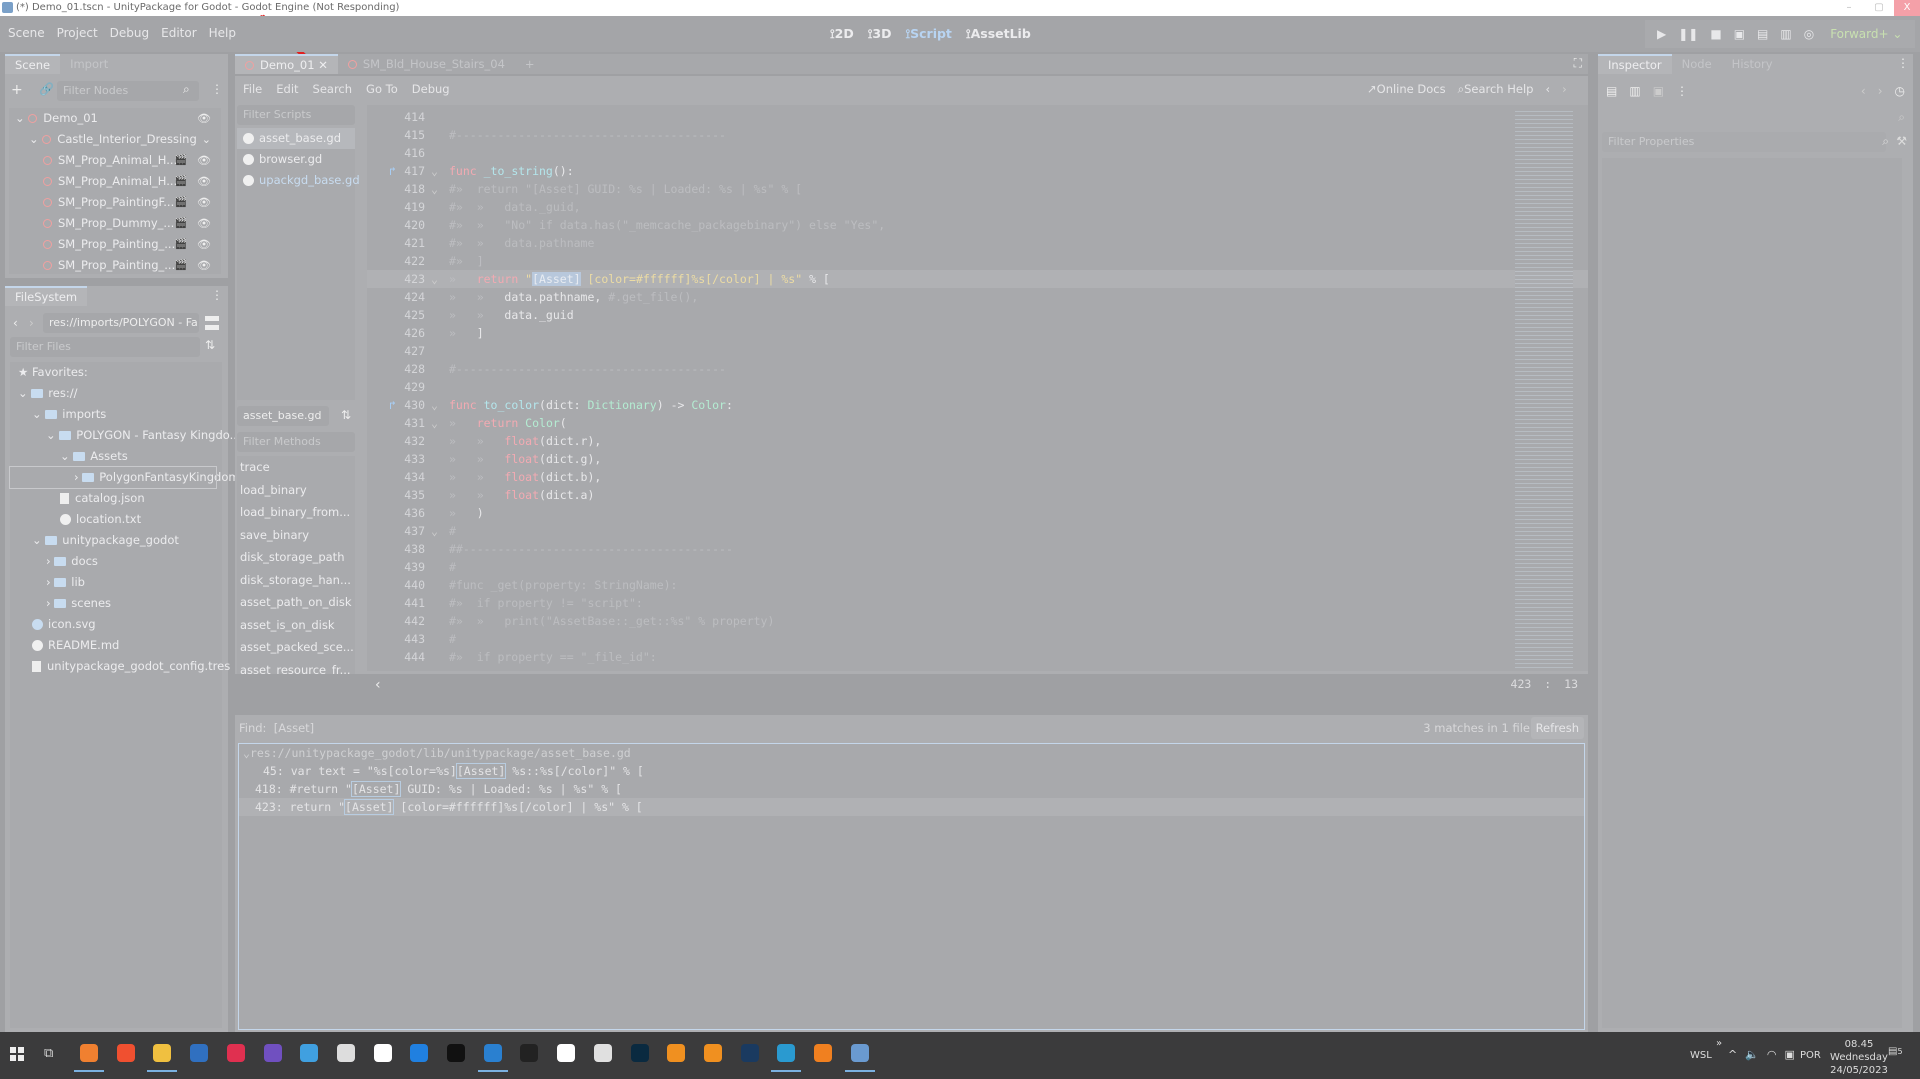  Describe the element at coordinates (77, 33) in the screenshot. I see `menu-project: Project` at that location.